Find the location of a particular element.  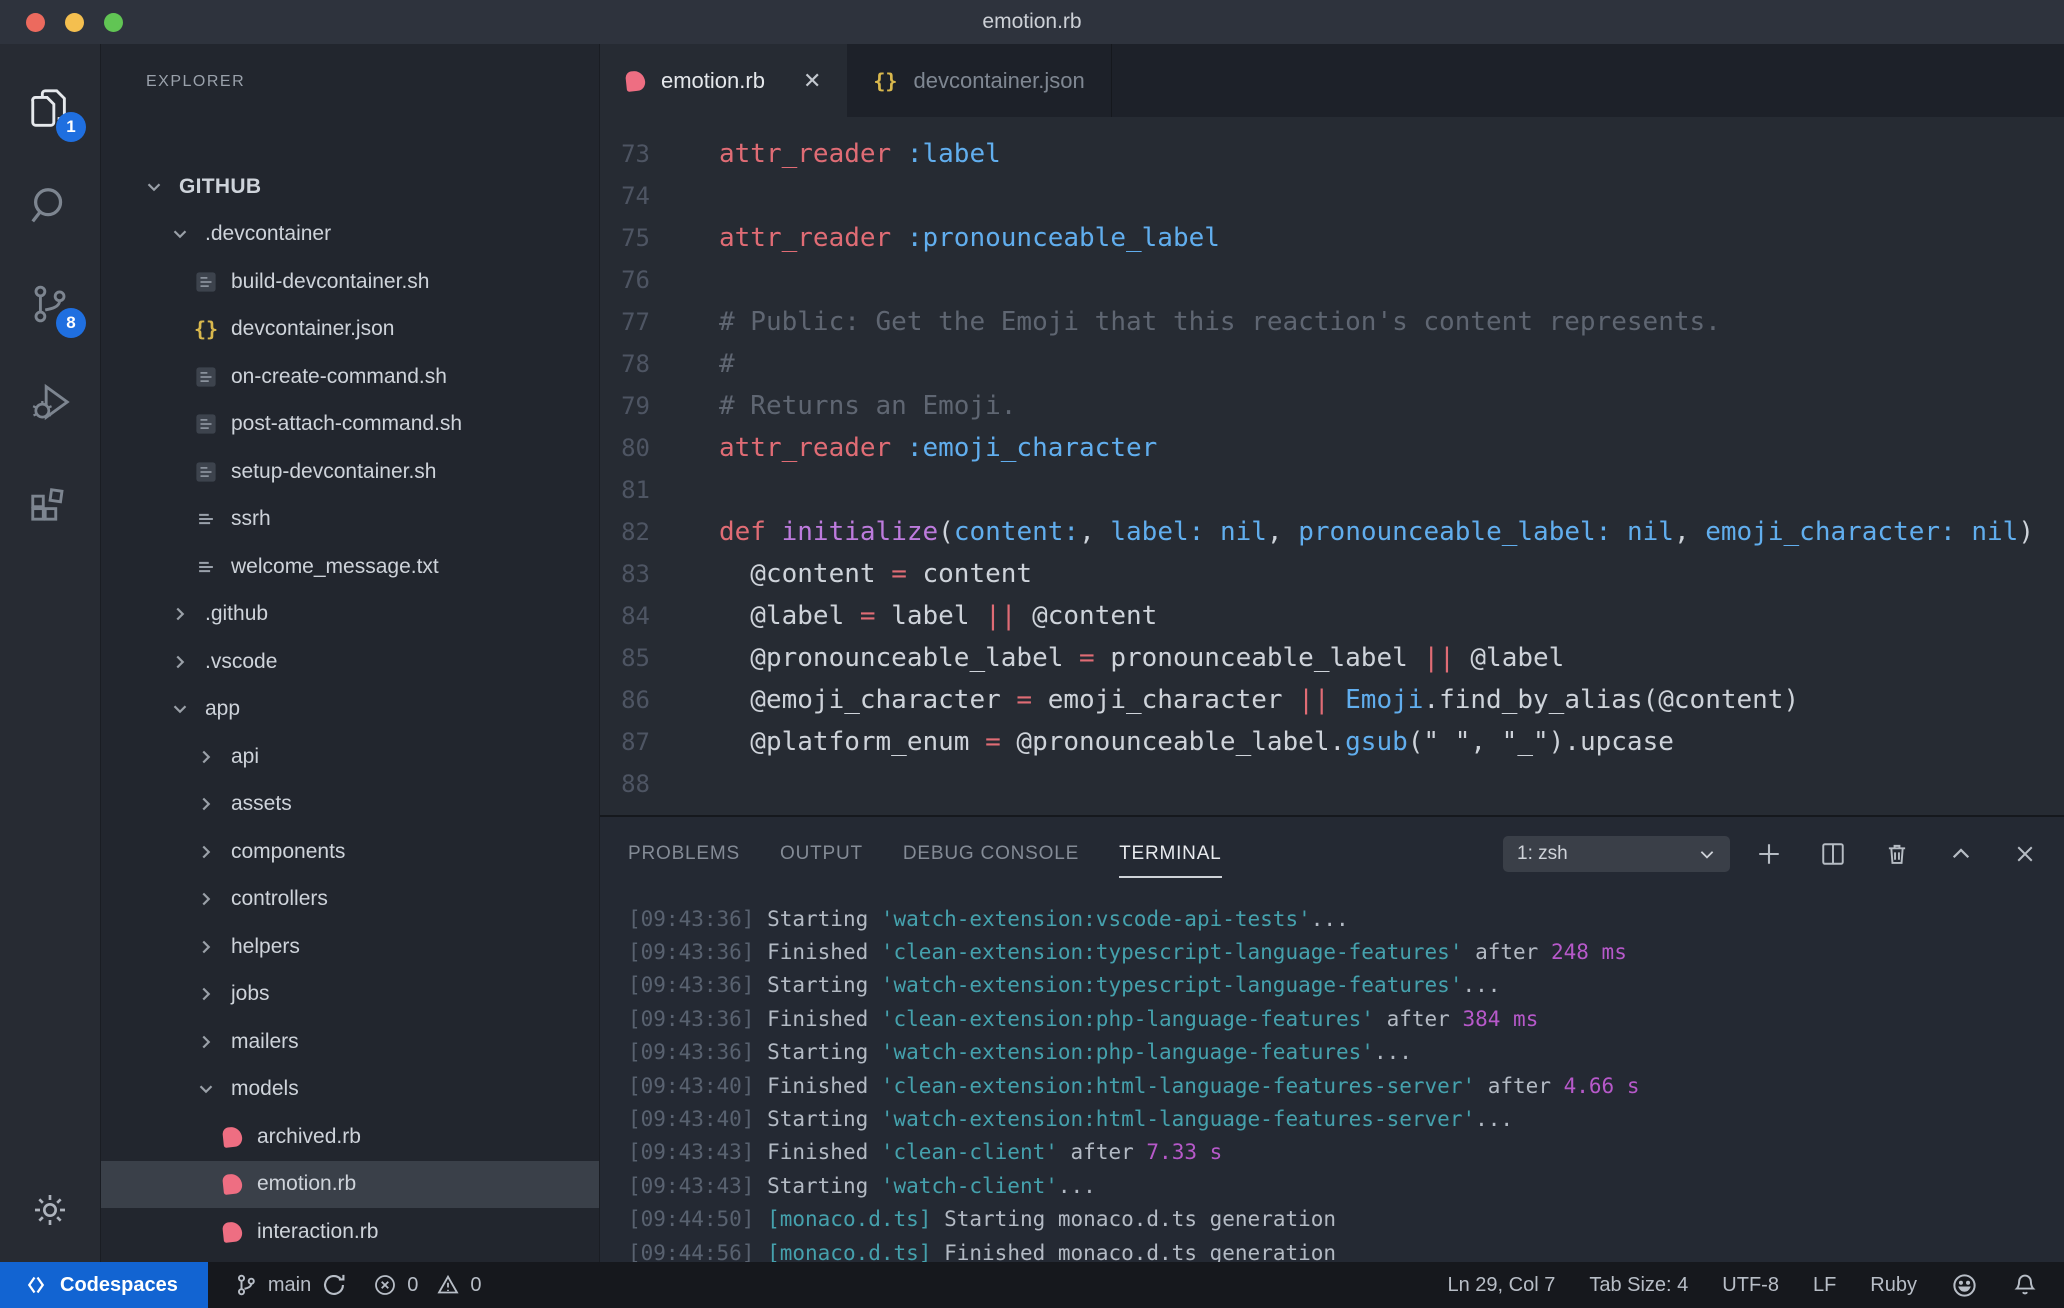

code-line-73: 73 attr_reader :label is located at coordinates (1332, 154).